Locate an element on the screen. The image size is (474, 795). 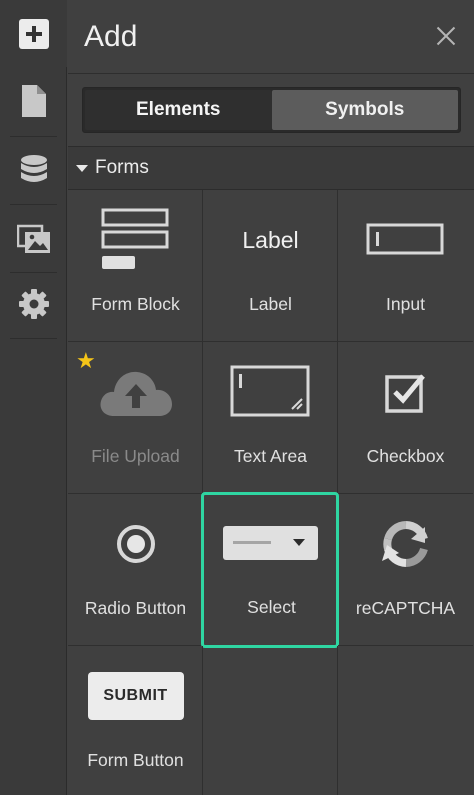
label-icon: Label is located at coordinates (270, 239).